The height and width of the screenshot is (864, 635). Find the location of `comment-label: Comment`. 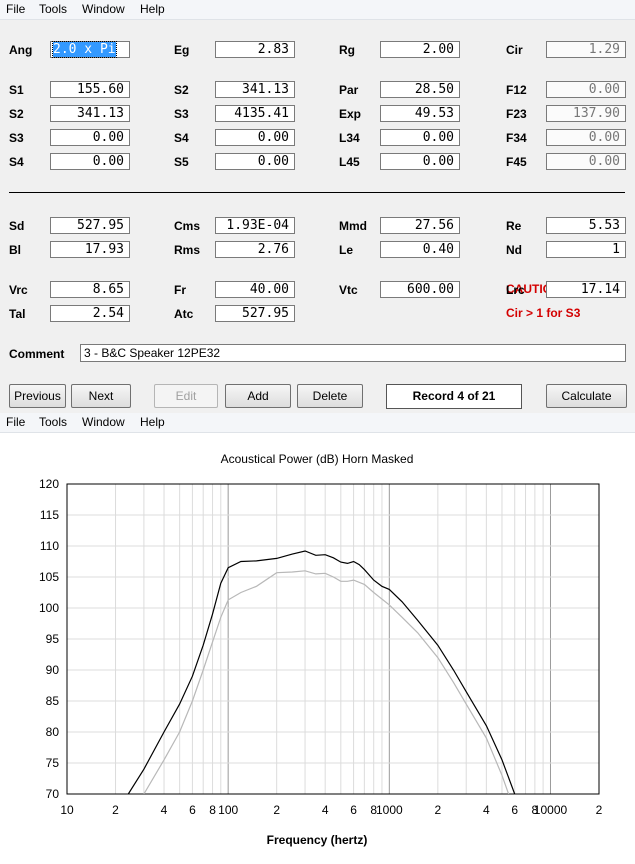

comment-label: Comment is located at coordinates (37, 354).